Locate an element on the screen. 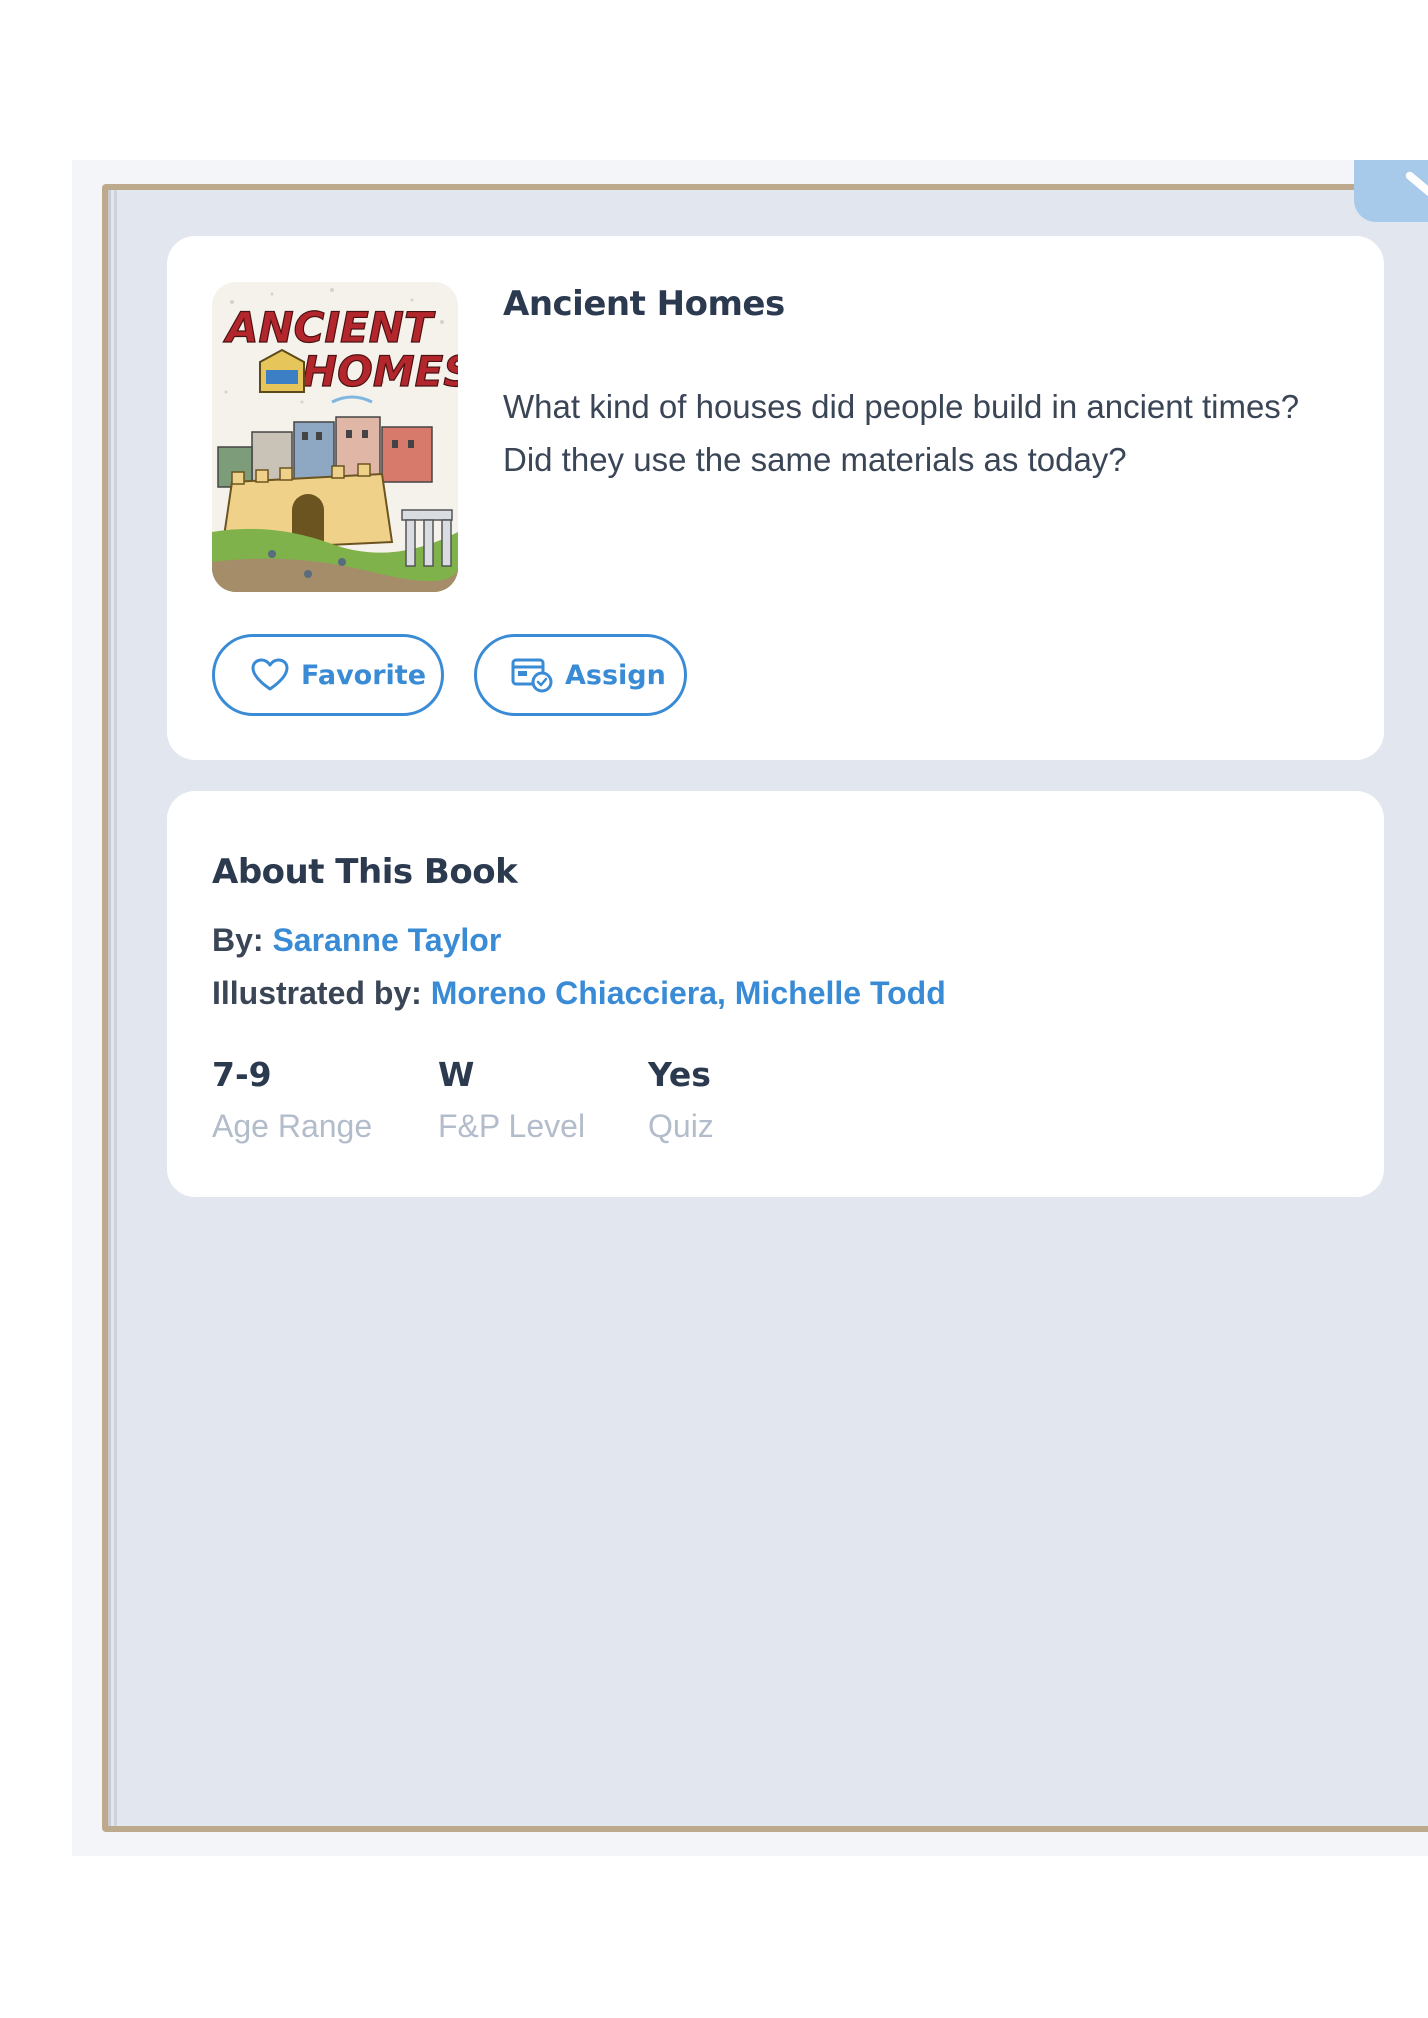  book-cover-illustration: ANCIENT HOMES is located at coordinates (335, 437).